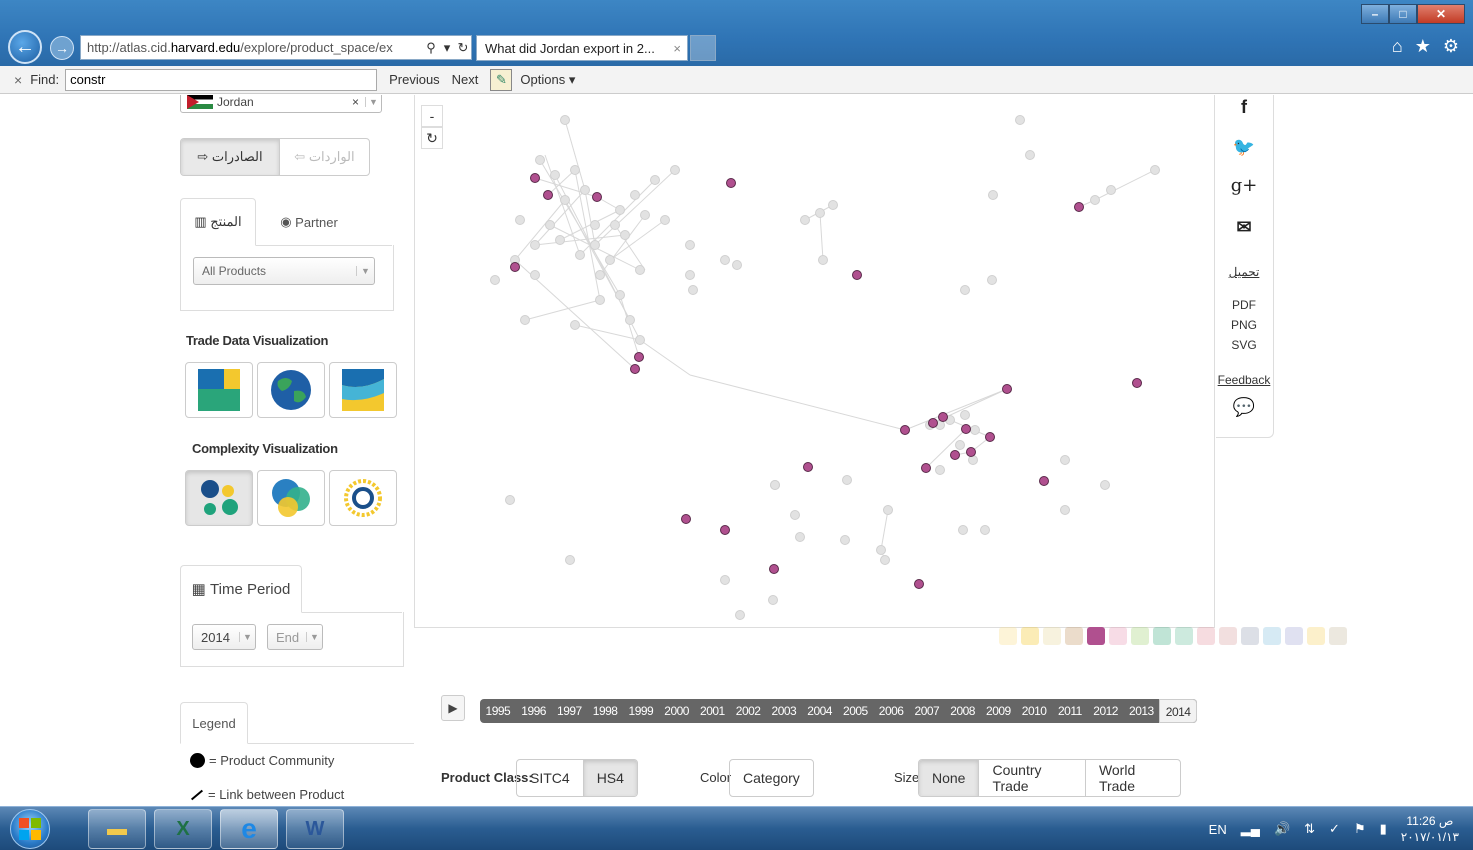 This screenshot has height=850, width=1473. What do you see at coordinates (1250, 829) in the screenshot?
I see `signal-icon: ▂▄` at bounding box center [1250, 829].